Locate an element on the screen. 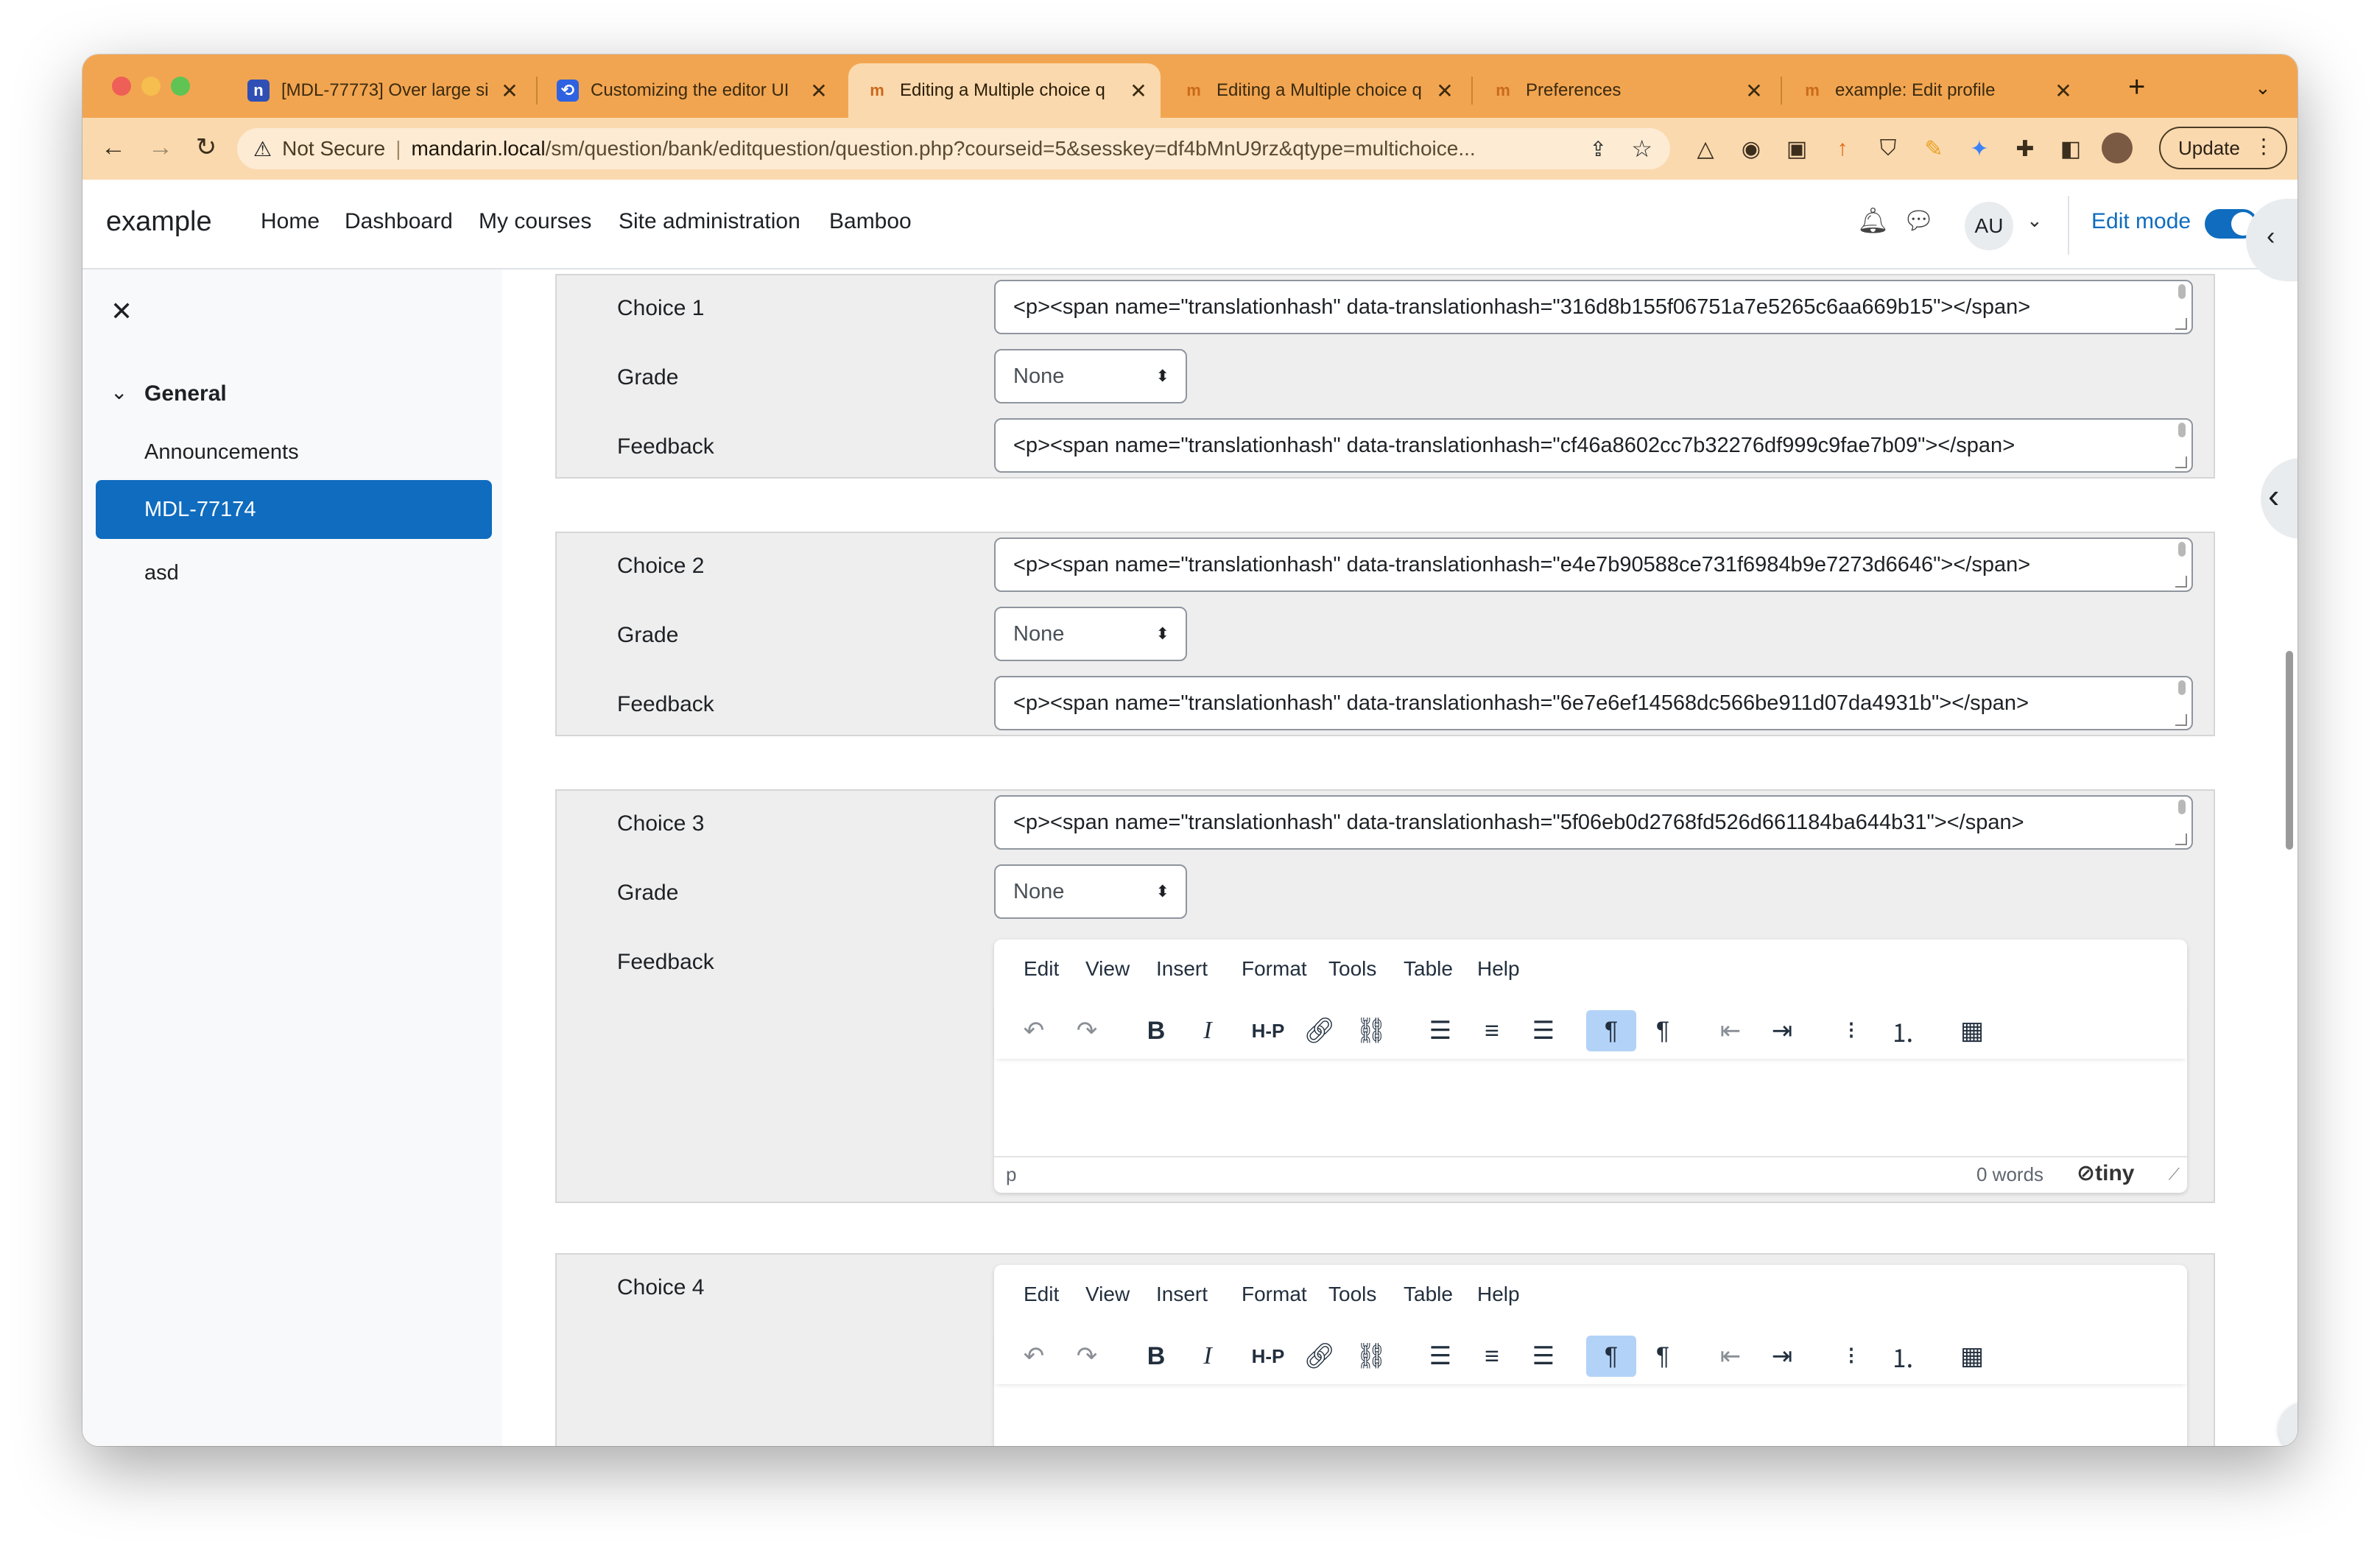 Image resolution: width=2380 pixels, height=1555 pixels. browser-tab: m Editing a Multiple choice q ✕ is located at coordinates (1316, 91).